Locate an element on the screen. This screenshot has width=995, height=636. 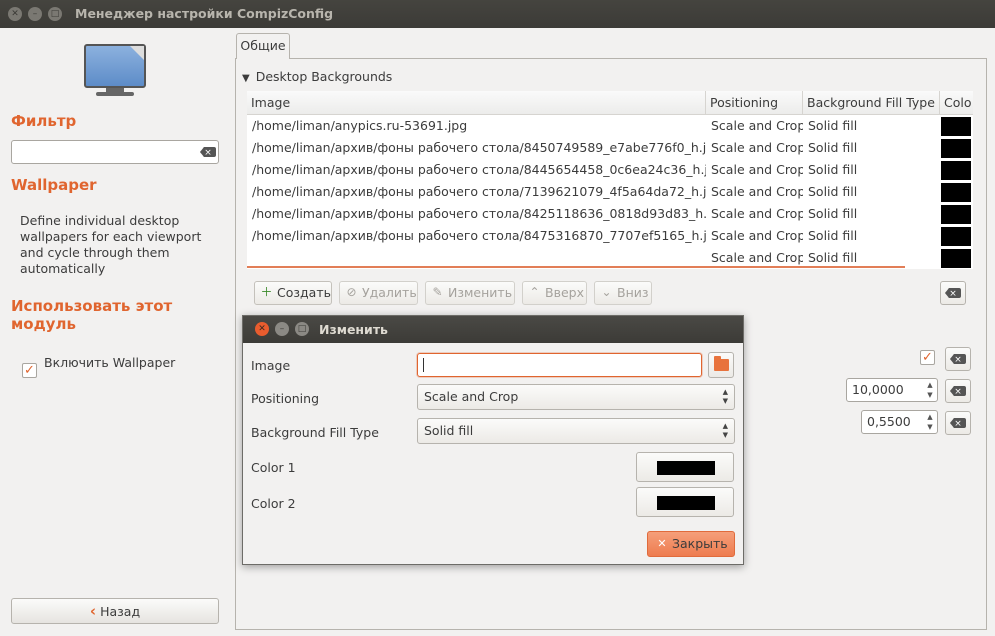
arrow-down-icon: ⌄ is located at coordinates (606, 292).